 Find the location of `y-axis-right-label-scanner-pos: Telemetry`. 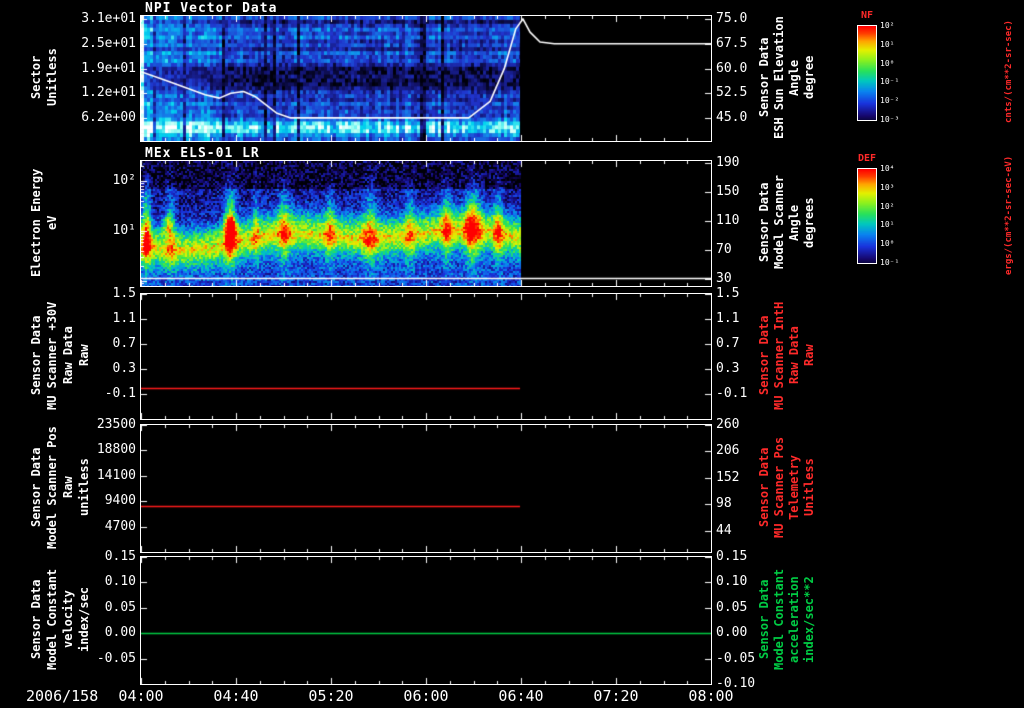

y-axis-right-label-scanner-pos: Telemetry is located at coordinates (794, 487).